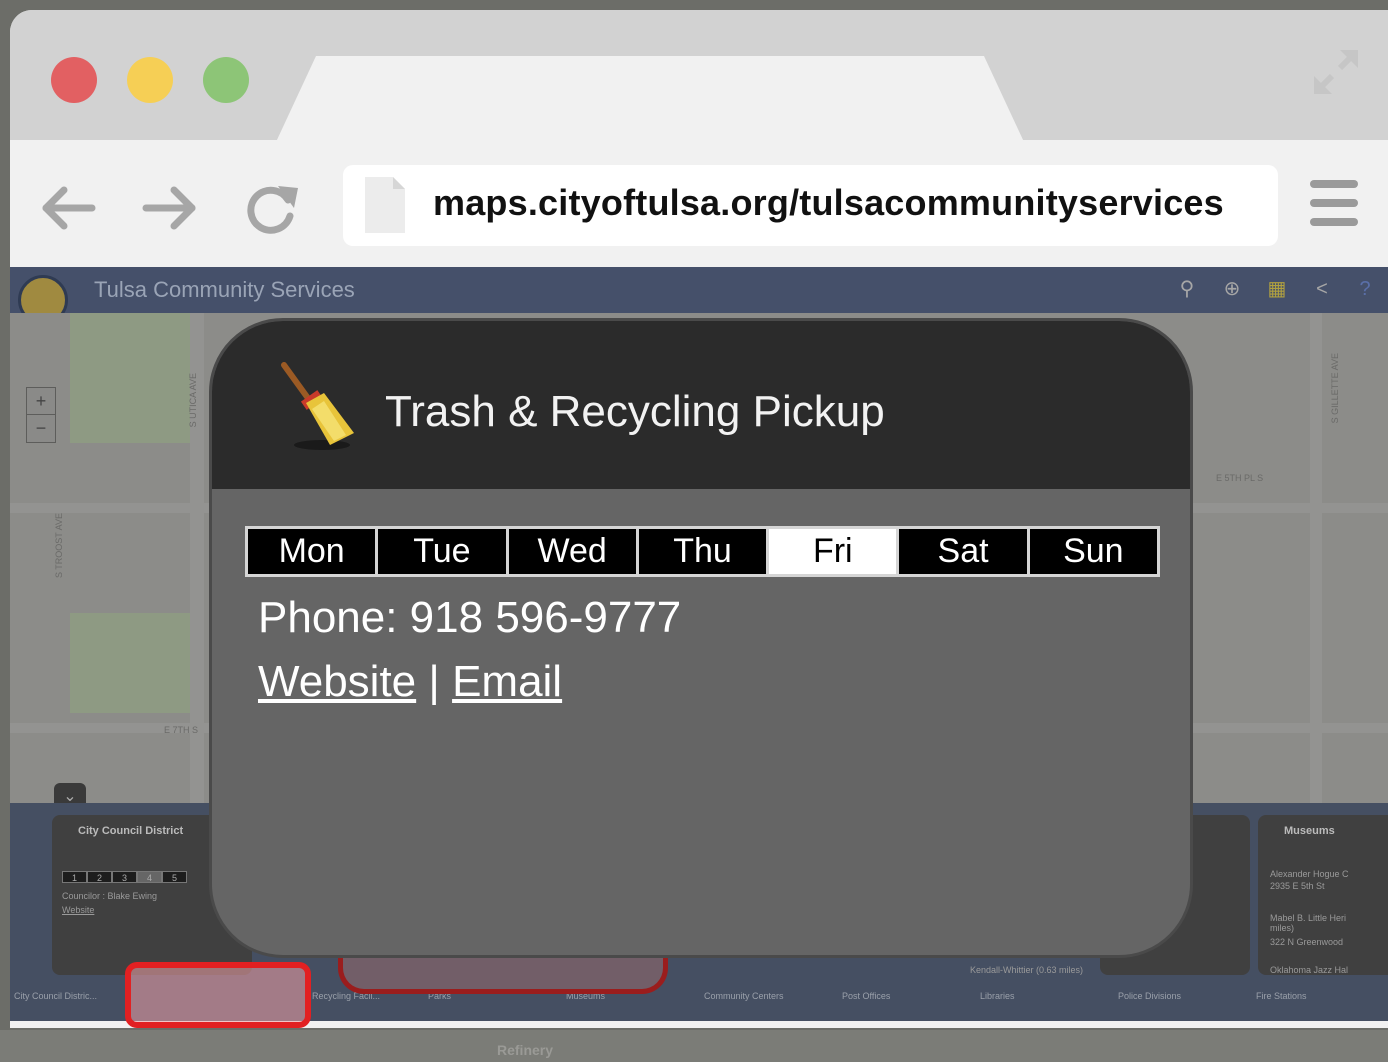 This screenshot has height=1062, width=1388. I want to click on phone-number: Phone: 918 596-9777, so click(470, 617).